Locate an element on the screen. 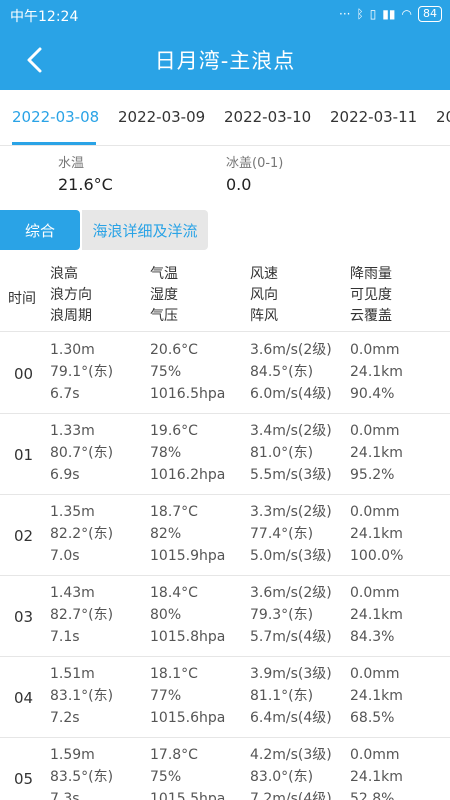 The width and height of the screenshot is (450, 800). cell-value: 18.1°C is located at coordinates (174, 674).